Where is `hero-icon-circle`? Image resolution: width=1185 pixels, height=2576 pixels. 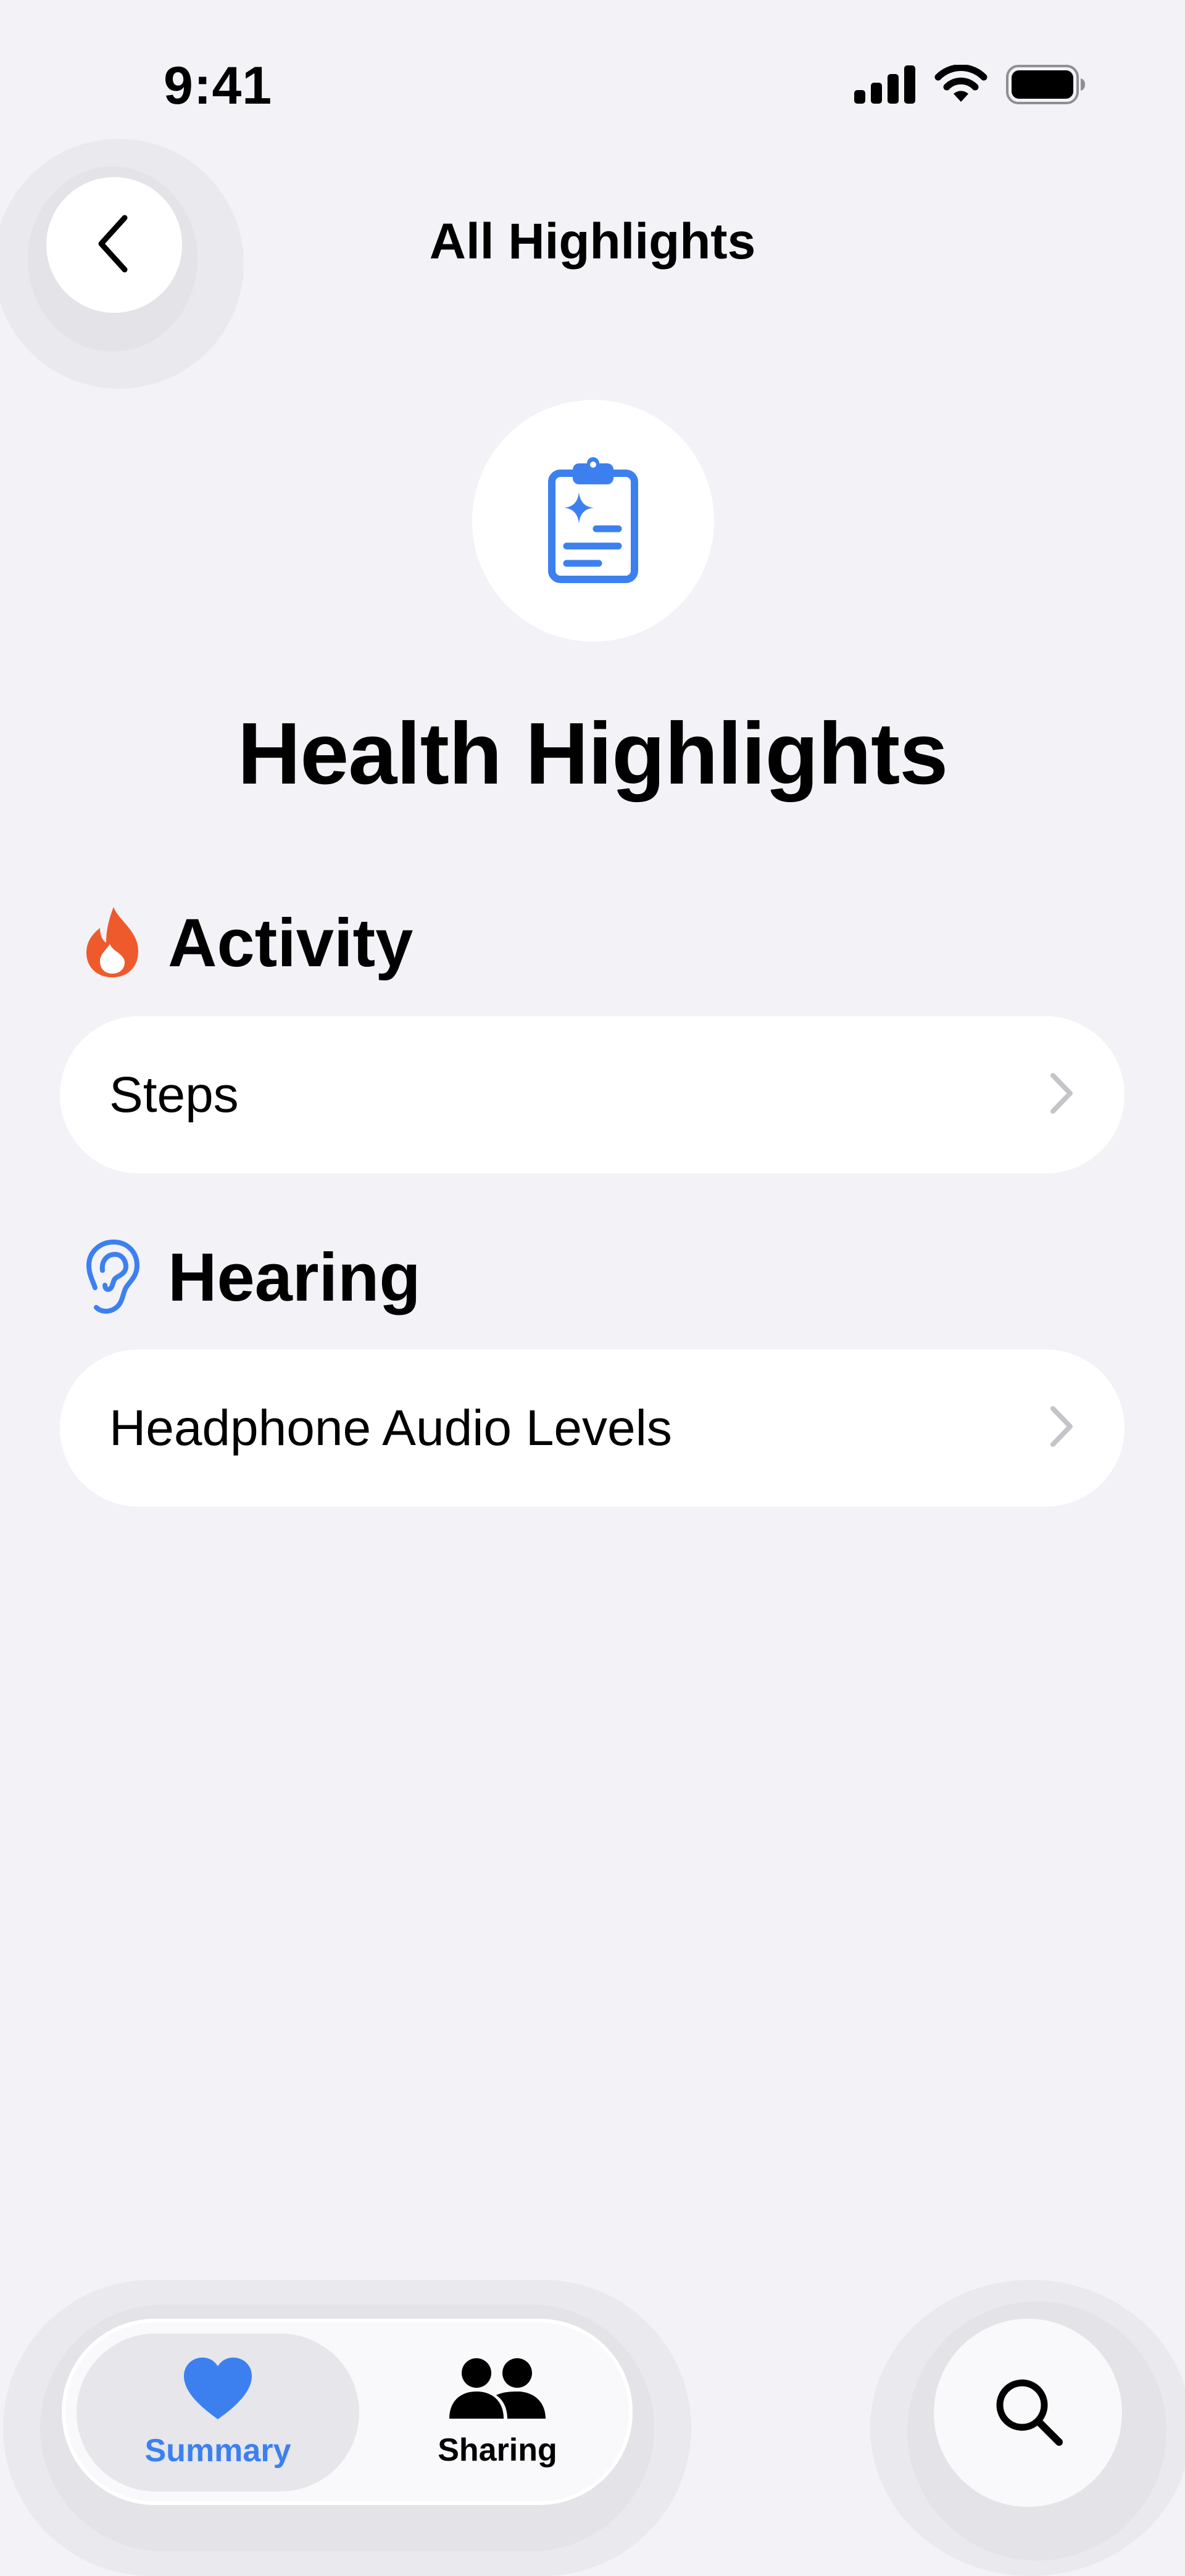 hero-icon-circle is located at coordinates (593, 521).